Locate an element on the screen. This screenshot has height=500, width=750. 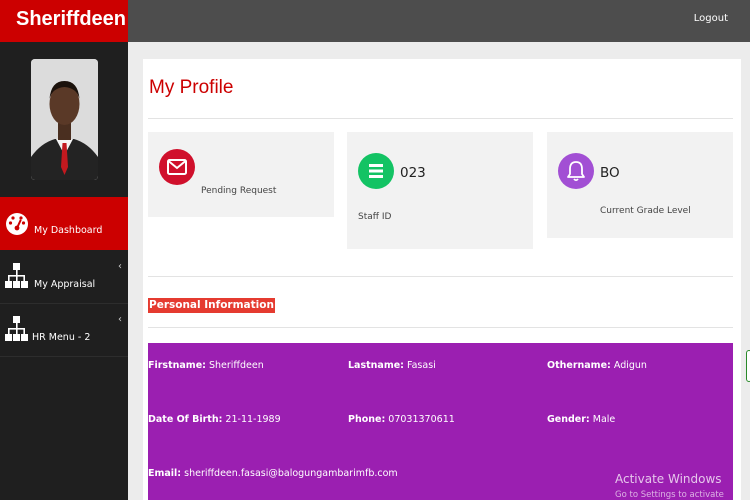
phone-field: Phone: 07031370611 is located at coordinates (401, 419).